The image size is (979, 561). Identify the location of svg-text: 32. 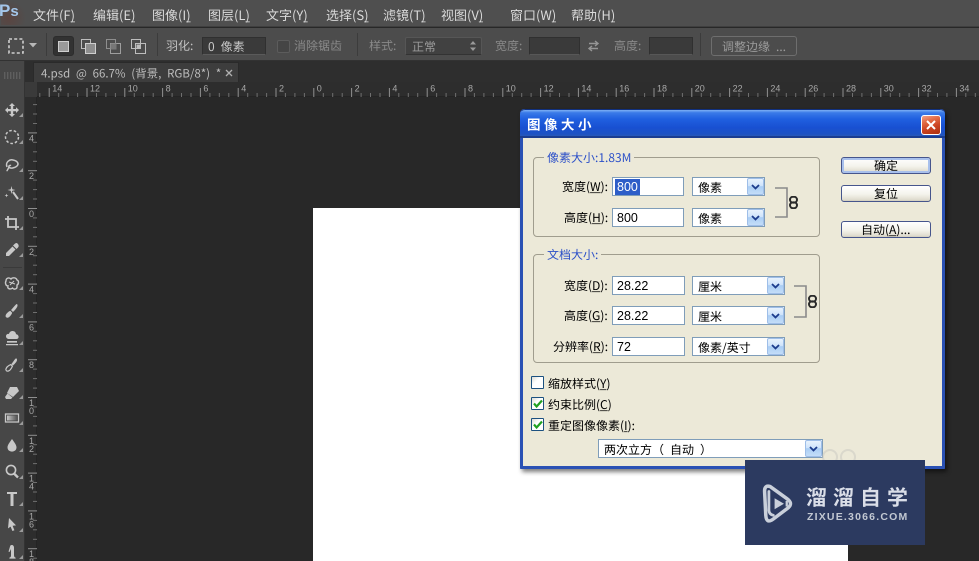
(927, 89).